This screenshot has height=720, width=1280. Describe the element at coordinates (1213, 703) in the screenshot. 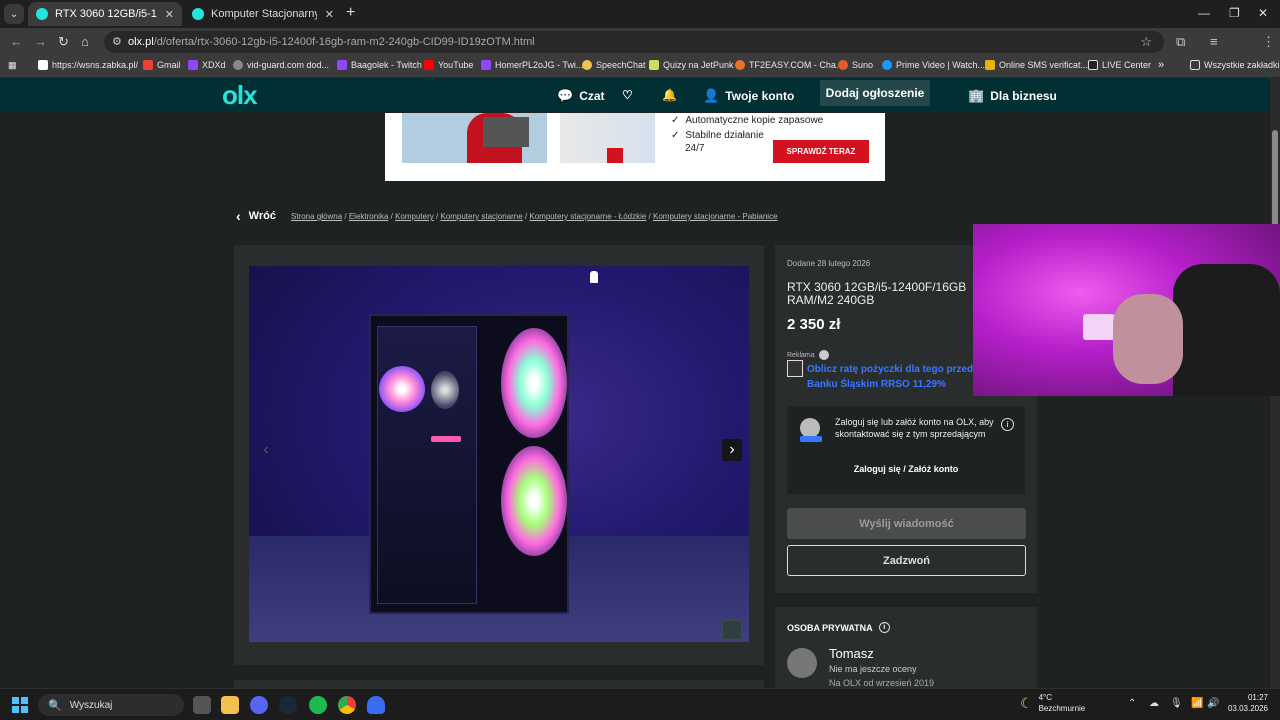

I see `volume-icon: 🔊` at that location.